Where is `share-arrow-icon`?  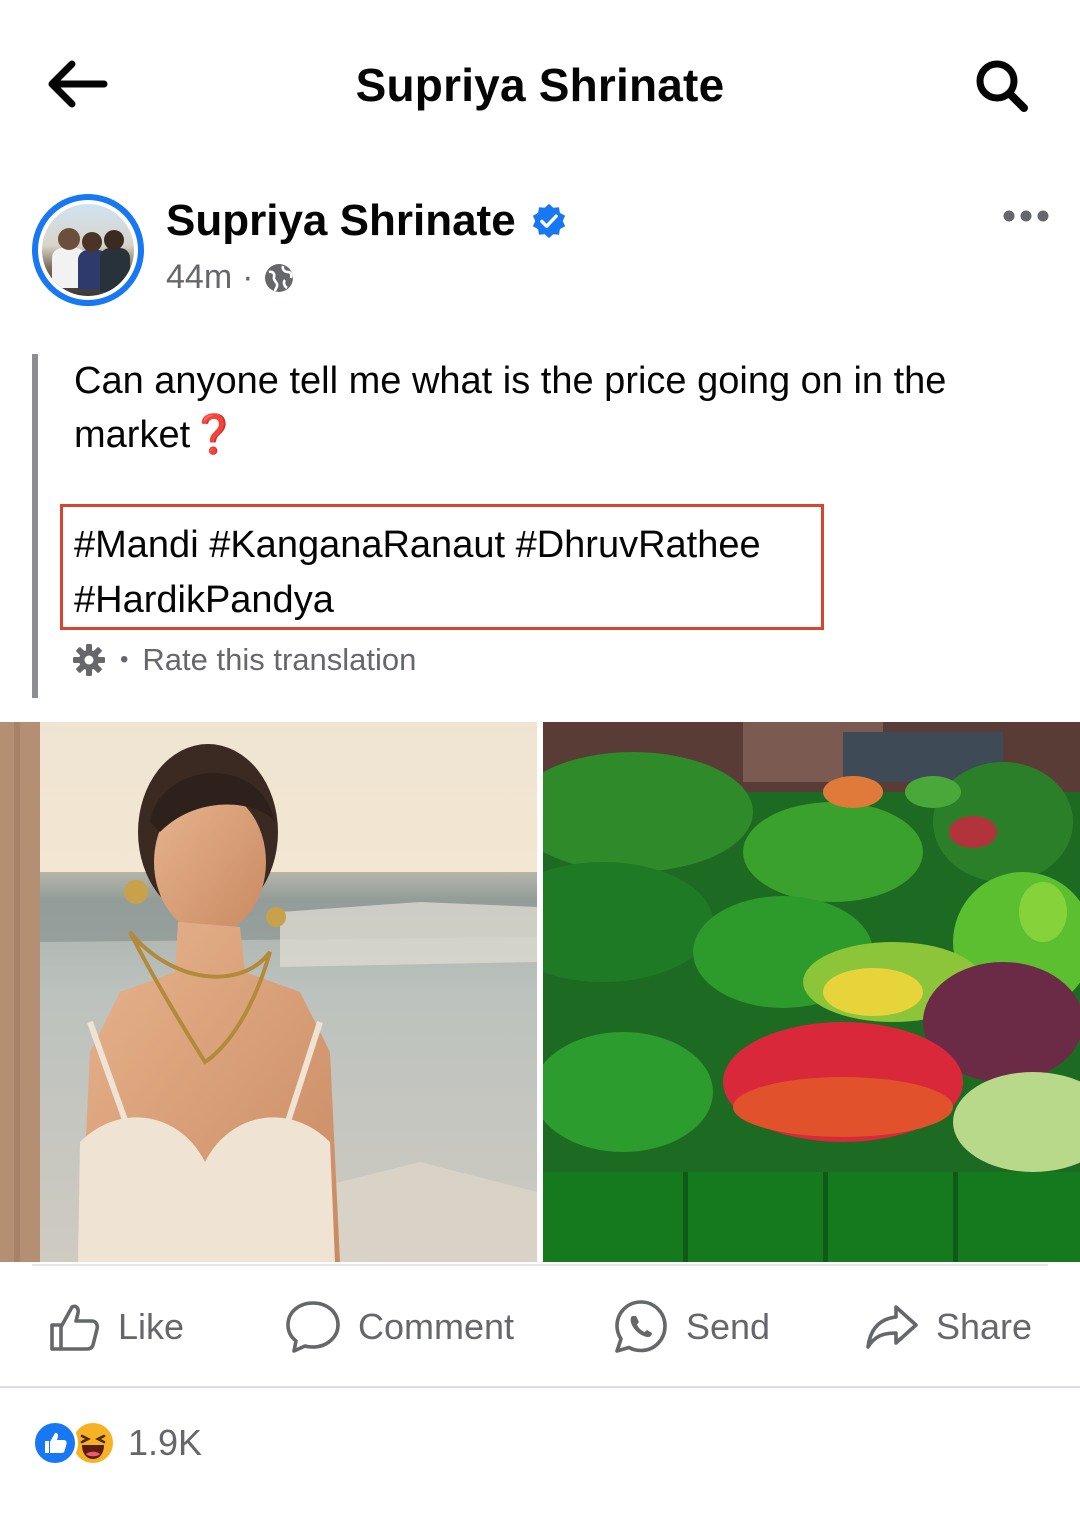 share-arrow-icon is located at coordinates (892, 1327).